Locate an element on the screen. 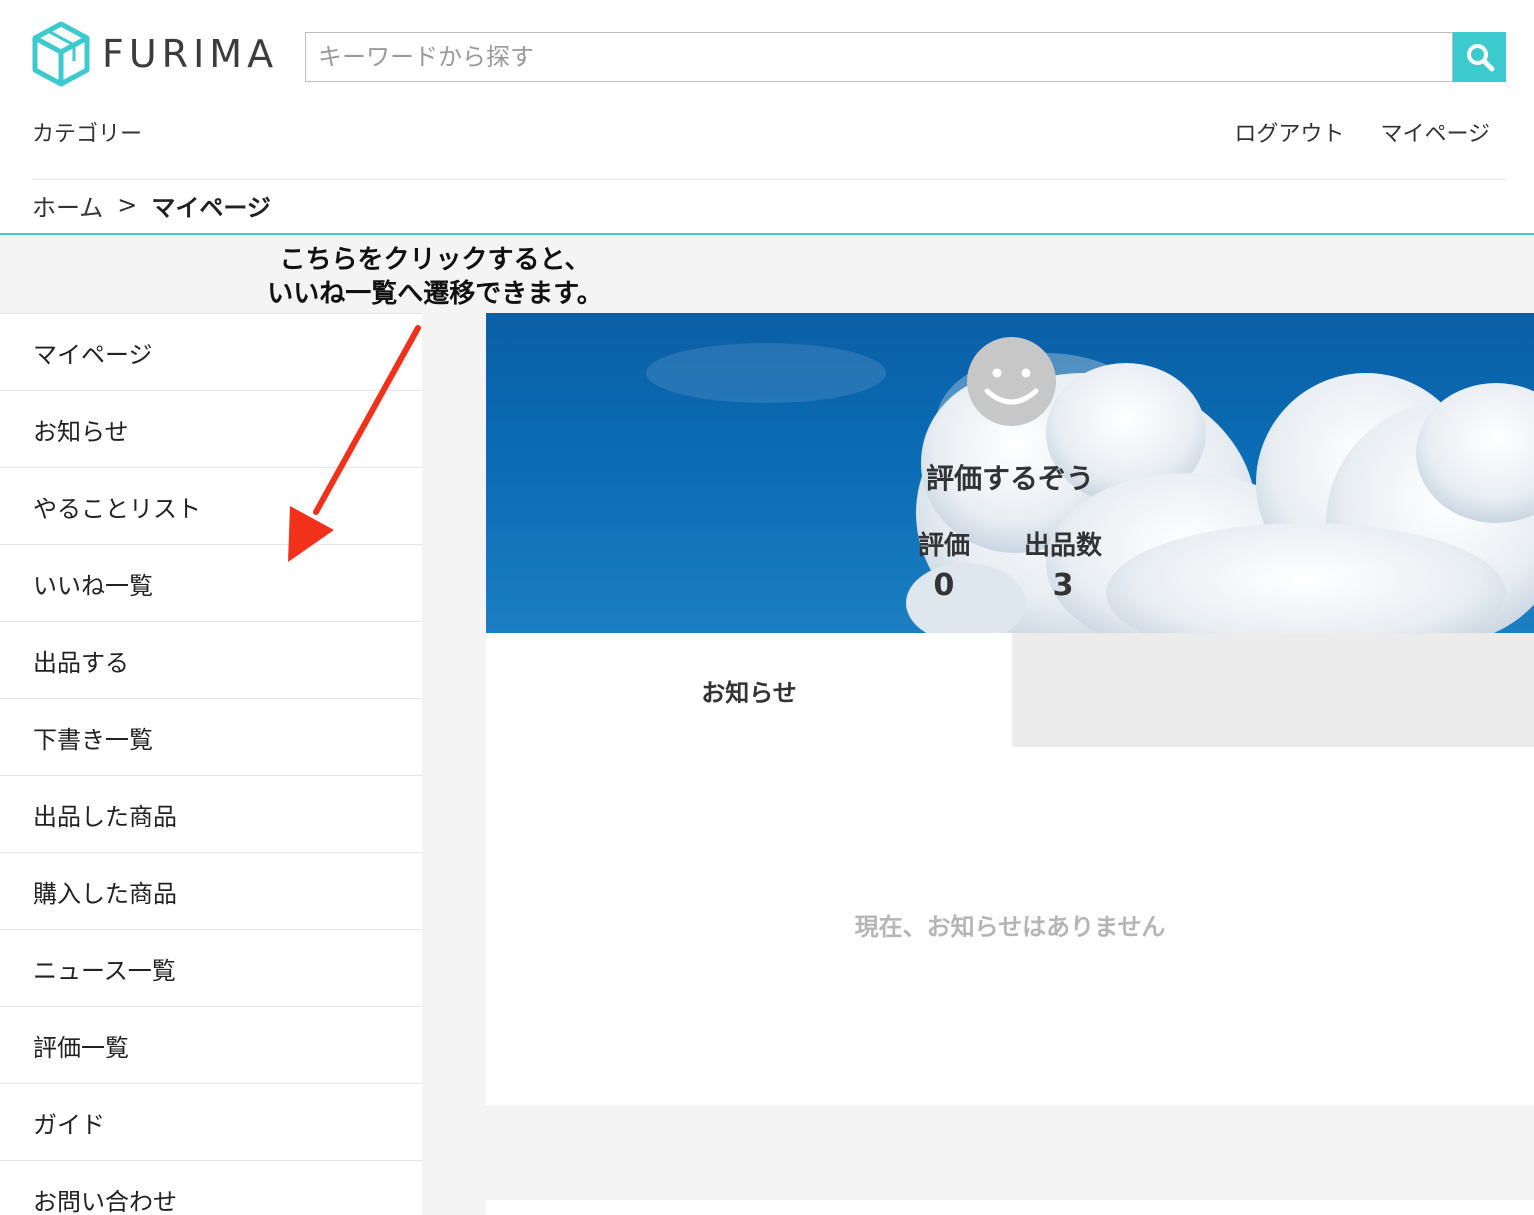 This screenshot has width=1534, height=1215. search-icon is located at coordinates (1480, 58).